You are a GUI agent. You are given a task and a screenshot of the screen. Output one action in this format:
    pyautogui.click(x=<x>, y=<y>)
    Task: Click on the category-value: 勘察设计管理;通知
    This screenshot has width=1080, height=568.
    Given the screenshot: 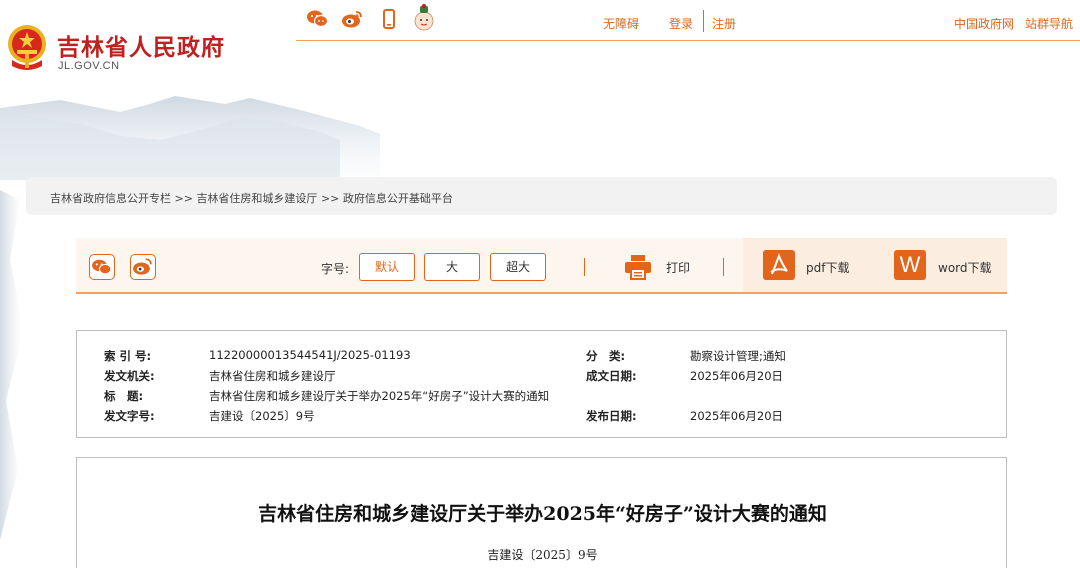 What is the action you would take?
    pyautogui.click(x=738, y=356)
    